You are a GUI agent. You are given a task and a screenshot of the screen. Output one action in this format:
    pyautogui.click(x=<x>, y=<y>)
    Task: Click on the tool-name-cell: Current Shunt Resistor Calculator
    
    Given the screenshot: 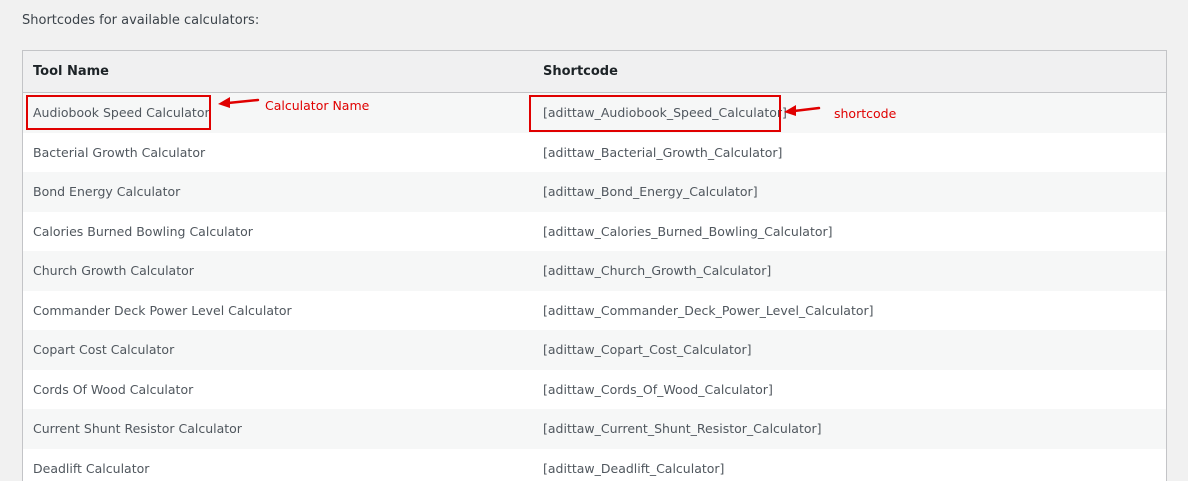 What is the action you would take?
    pyautogui.click(x=137, y=428)
    